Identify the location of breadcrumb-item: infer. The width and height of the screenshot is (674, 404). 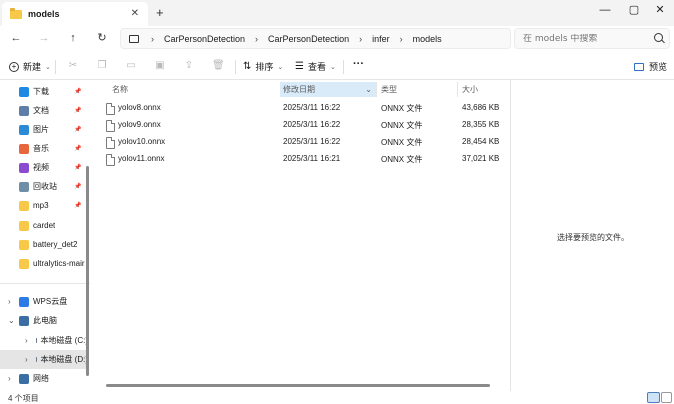
(381, 39).